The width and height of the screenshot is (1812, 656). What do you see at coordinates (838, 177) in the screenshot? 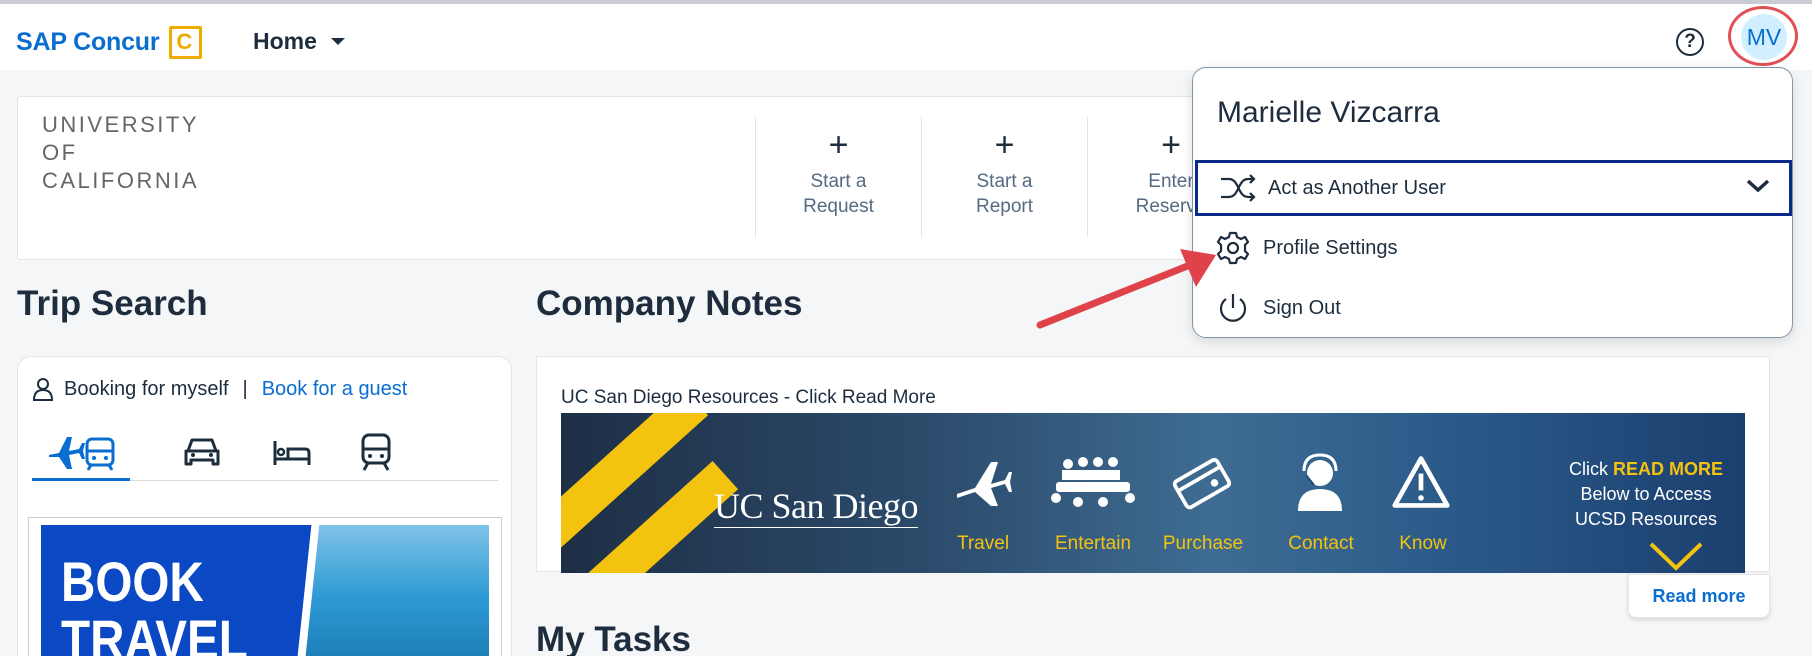
I see `start-request-button: + Start a Request` at bounding box center [838, 177].